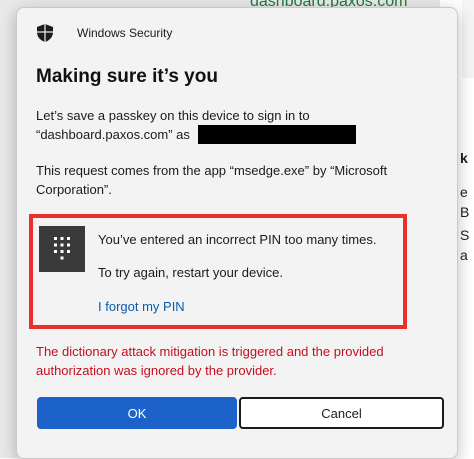 The width and height of the screenshot is (474, 459). What do you see at coordinates (276, 134) in the screenshot?
I see `redacted-account` at bounding box center [276, 134].